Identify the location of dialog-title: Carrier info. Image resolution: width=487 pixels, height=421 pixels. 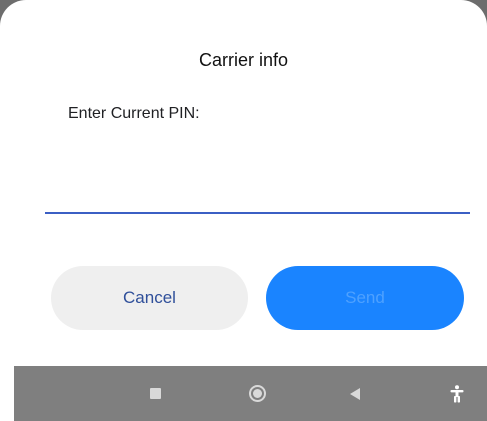
(243, 60).